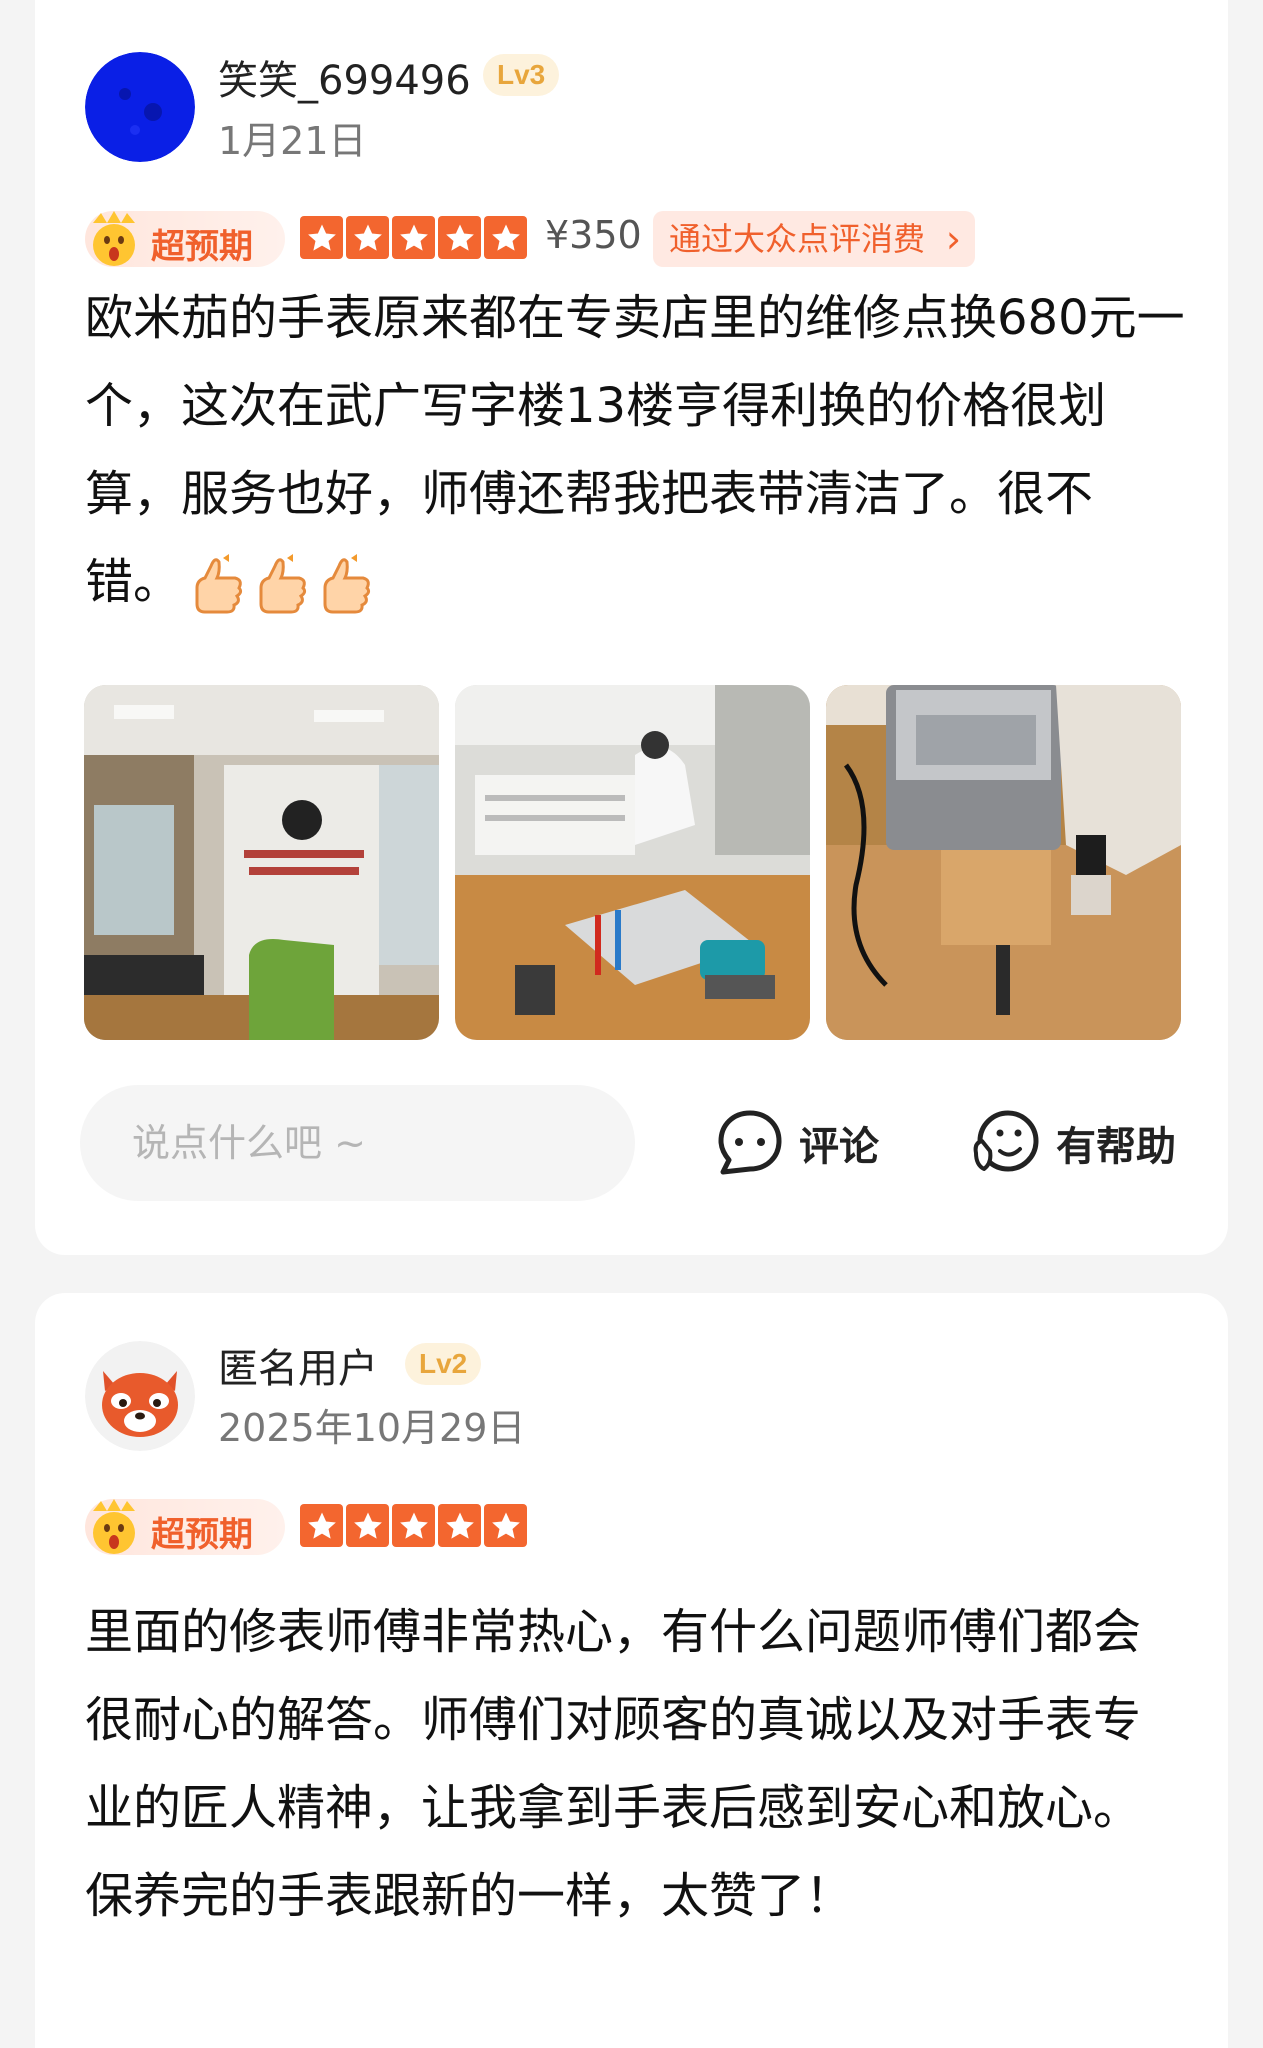  I want to click on chevron-right-icon: ›, so click(953, 239).